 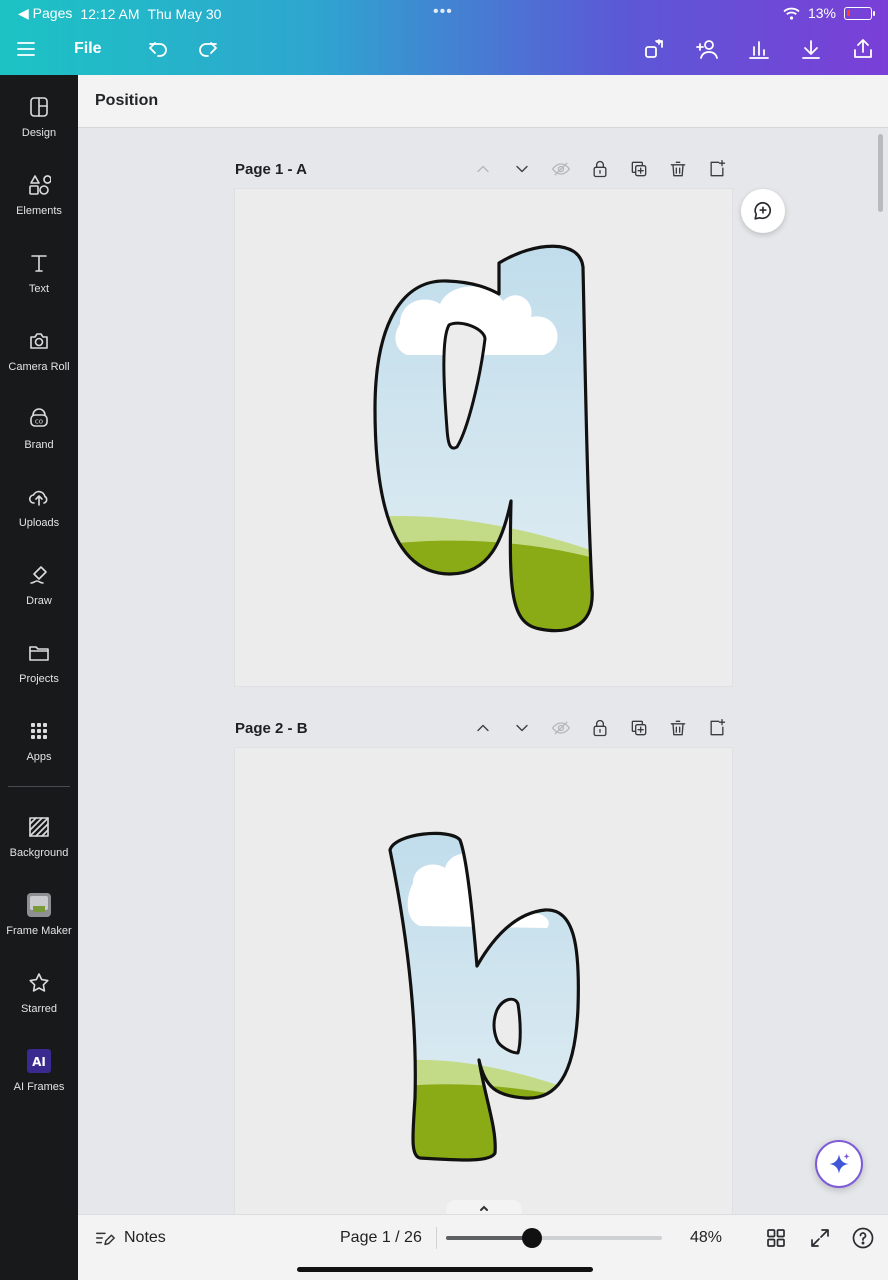 I want to click on star-icon, so click(x=39, y=982).